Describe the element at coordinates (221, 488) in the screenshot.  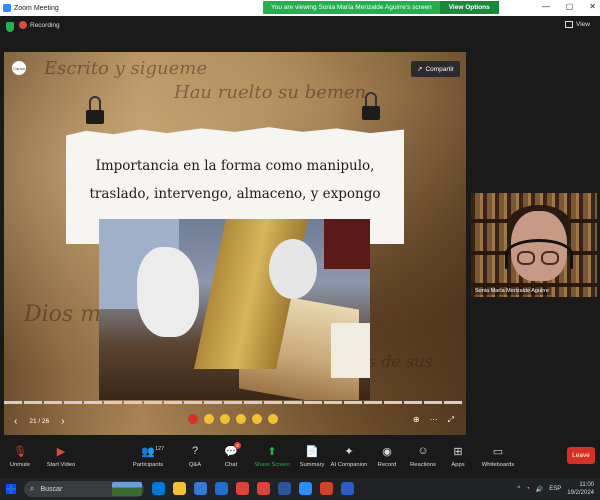
I see `mail-icon` at that location.